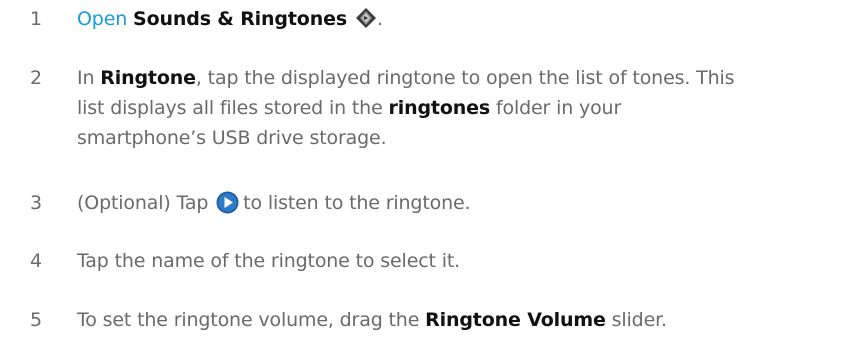 Image resolution: width=850 pixels, height=362 pixels. I want to click on step-text-part: to listen to the ringtone., so click(357, 203).